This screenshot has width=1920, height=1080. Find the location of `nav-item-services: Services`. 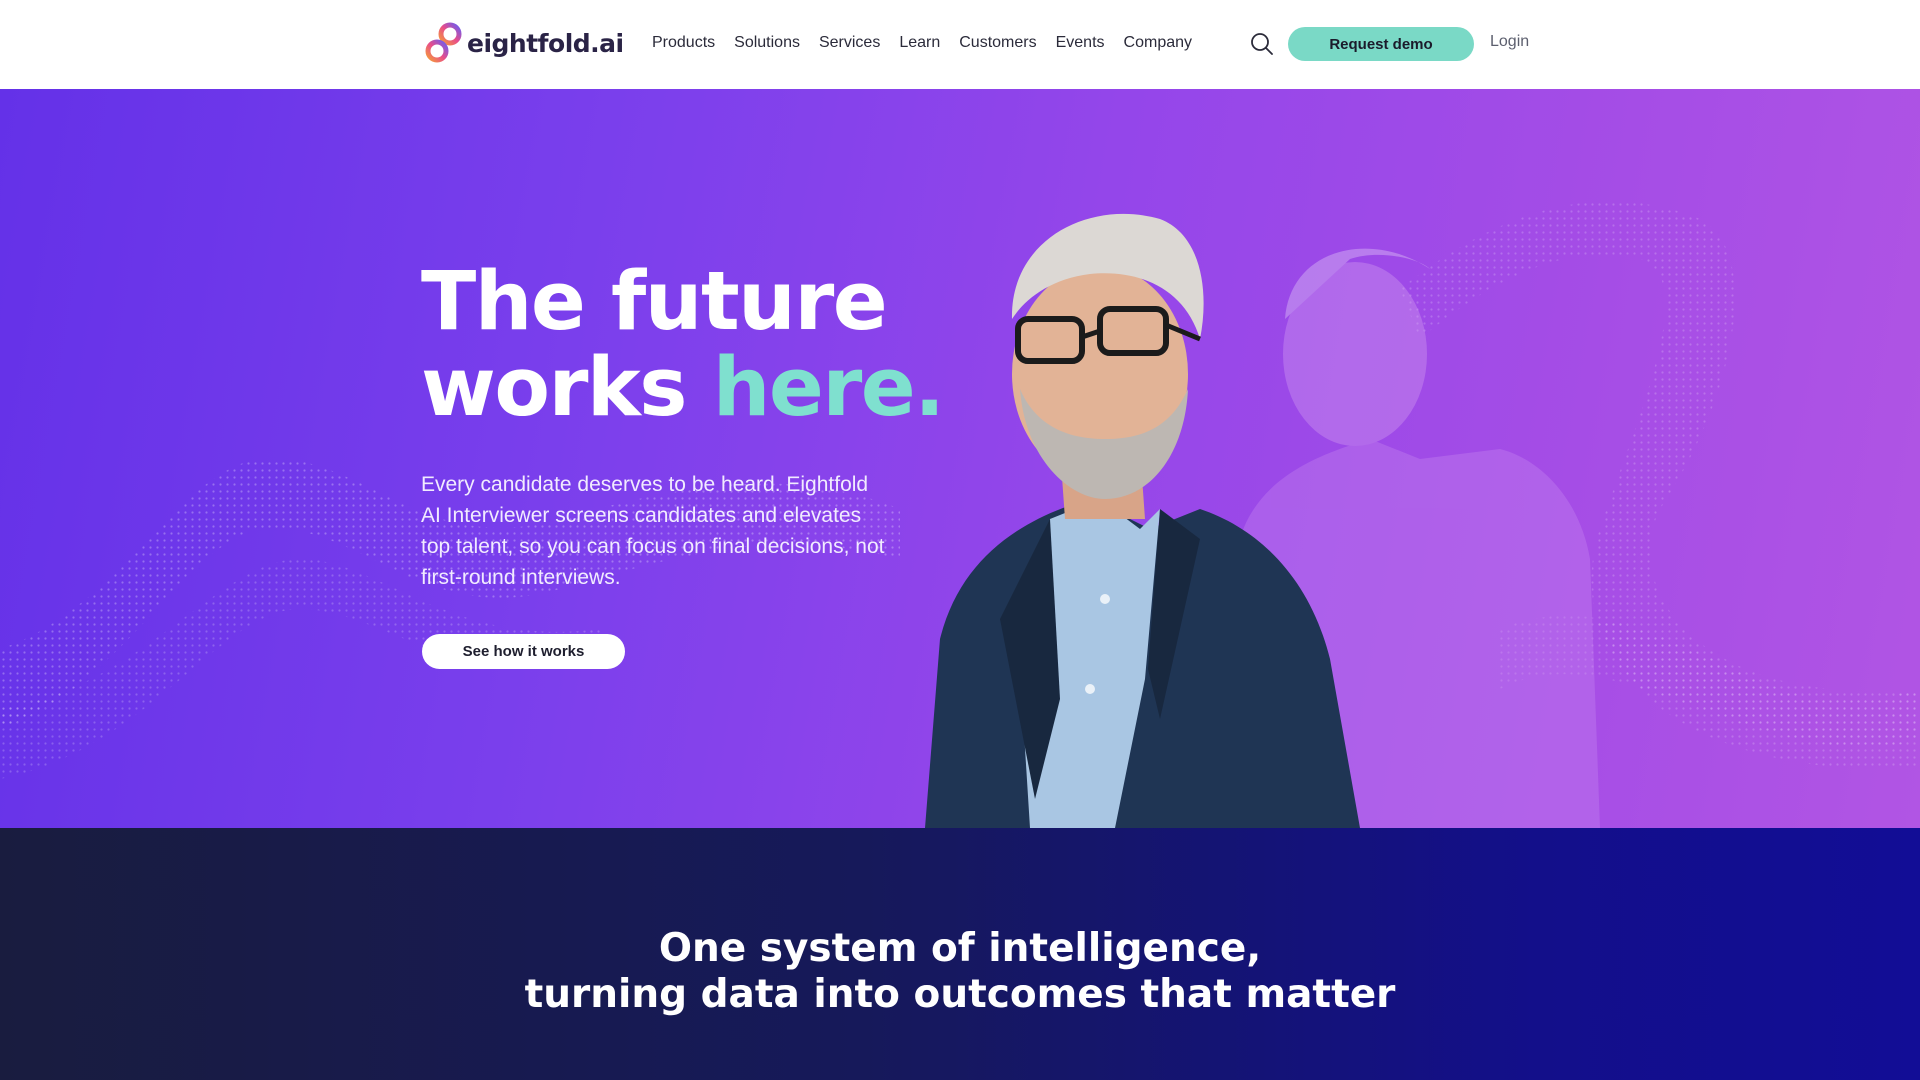

nav-item-services: Services is located at coordinates (849, 43).